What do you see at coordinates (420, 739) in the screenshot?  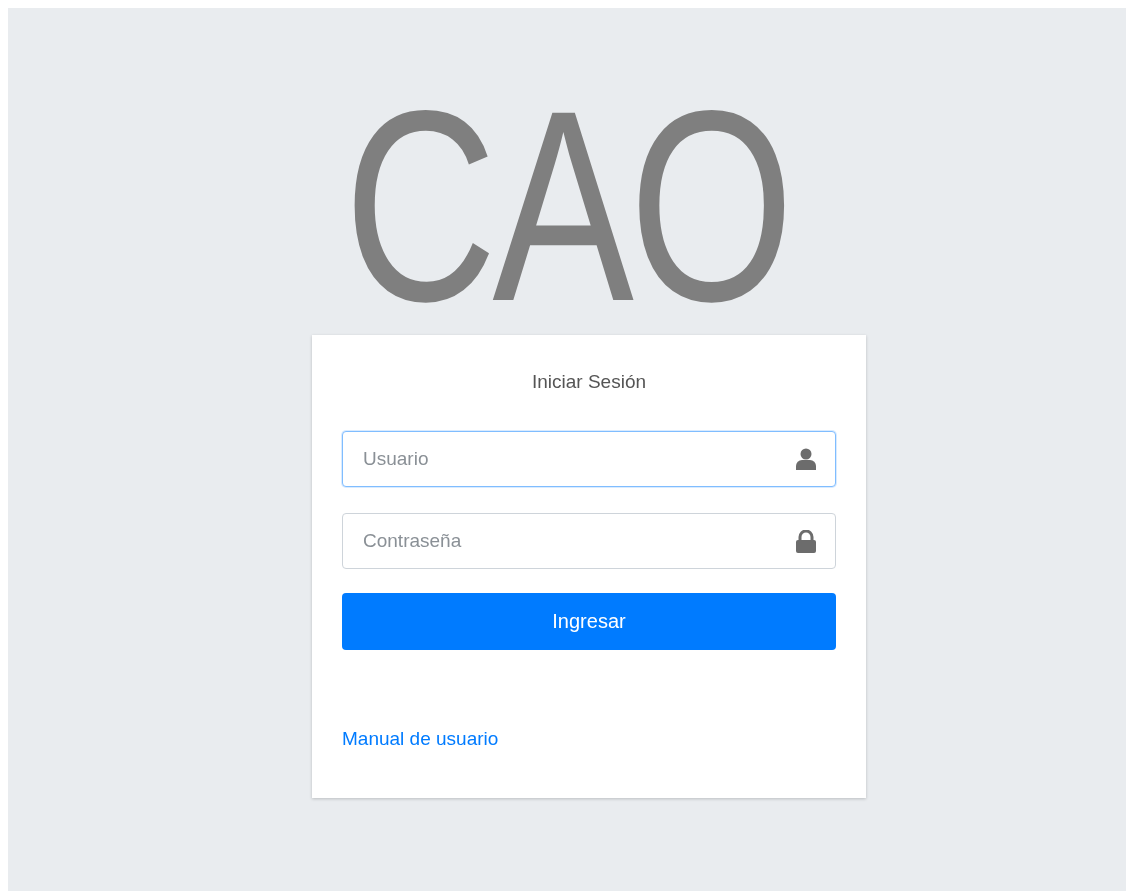 I see `user-manual-link: Manual de usuario` at bounding box center [420, 739].